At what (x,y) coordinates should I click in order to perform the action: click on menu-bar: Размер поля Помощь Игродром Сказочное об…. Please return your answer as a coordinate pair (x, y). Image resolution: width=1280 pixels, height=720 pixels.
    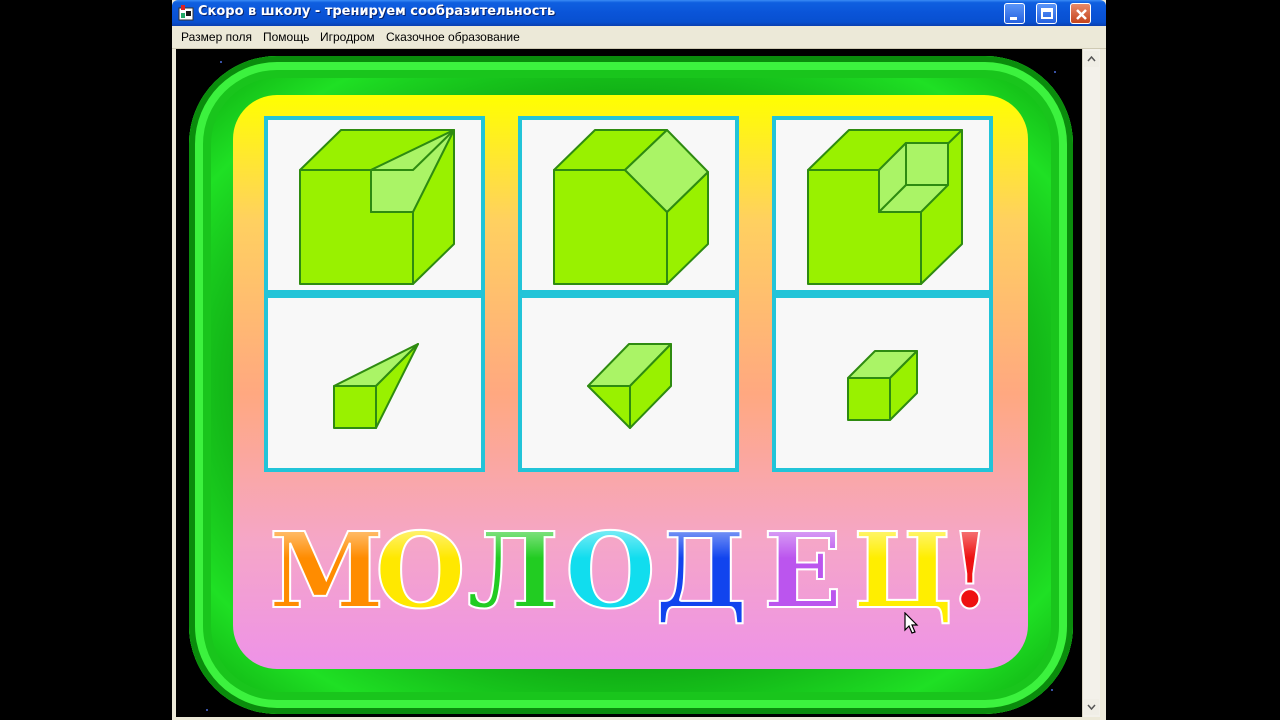
    Looking at the image, I should click on (639, 37).